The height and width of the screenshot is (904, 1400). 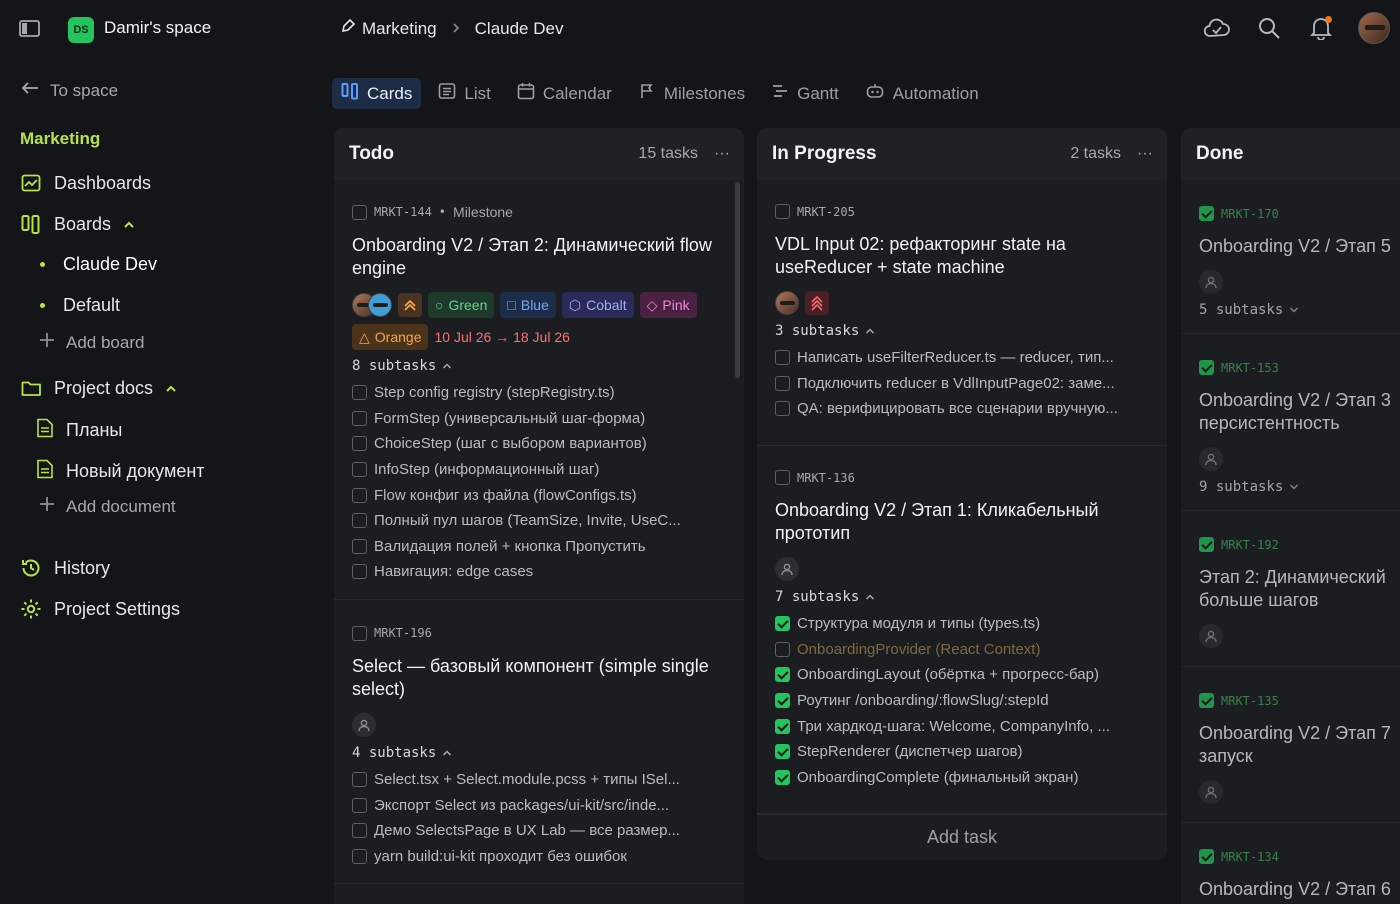 What do you see at coordinates (77, 224) in the screenshot?
I see `nav-boards: Boards` at bounding box center [77, 224].